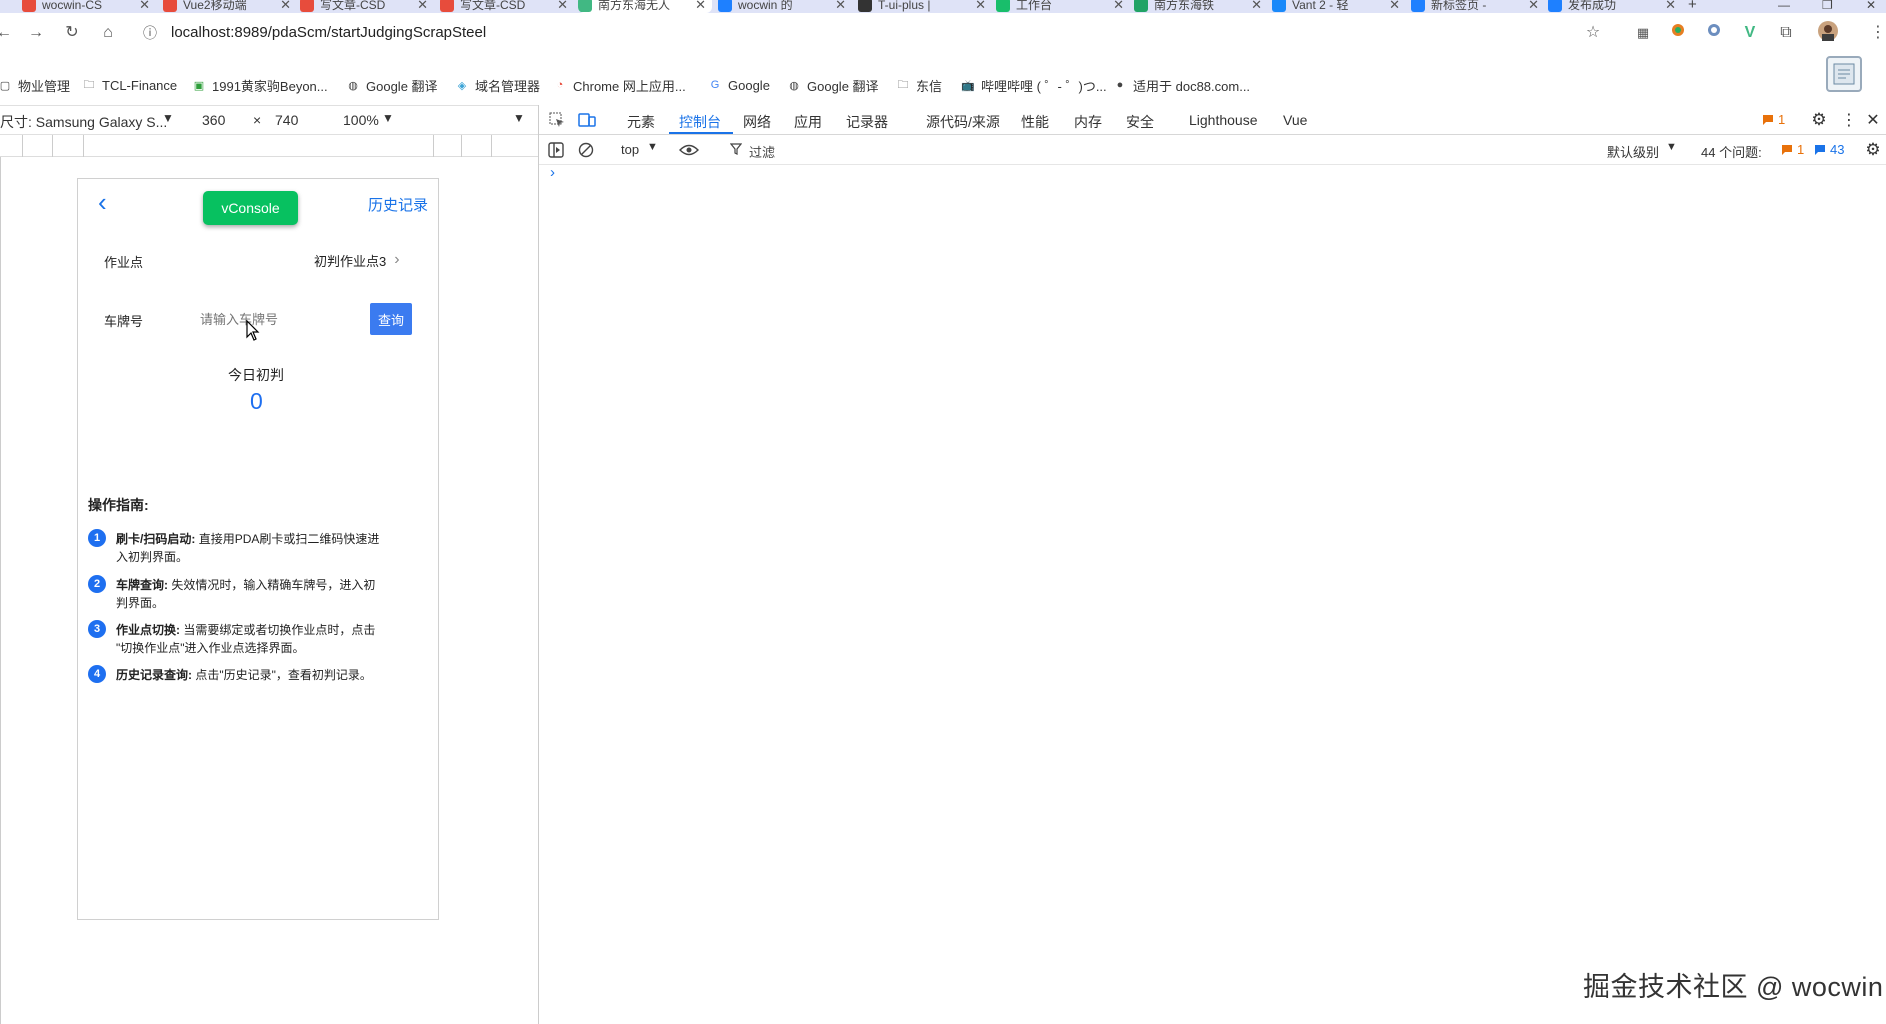 The height and width of the screenshot is (1024, 1886). What do you see at coordinates (519, 118) in the screenshot?
I see `more-options-icon: ▼` at bounding box center [519, 118].